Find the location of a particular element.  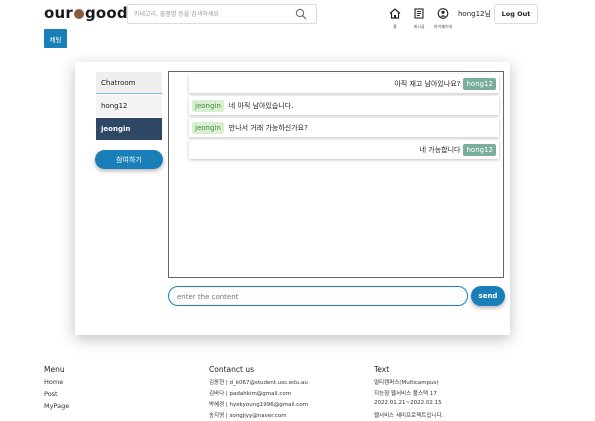

footer-contact-line: 김동현 | d_k067@student.usc.edu.au is located at coordinates (258, 383).